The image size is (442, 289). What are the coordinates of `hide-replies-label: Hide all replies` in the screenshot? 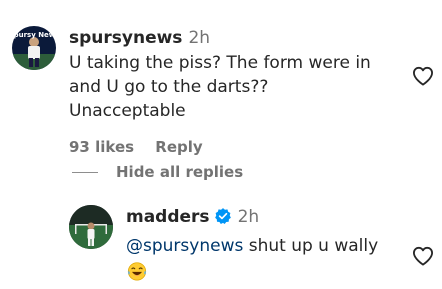 It's located at (180, 172).